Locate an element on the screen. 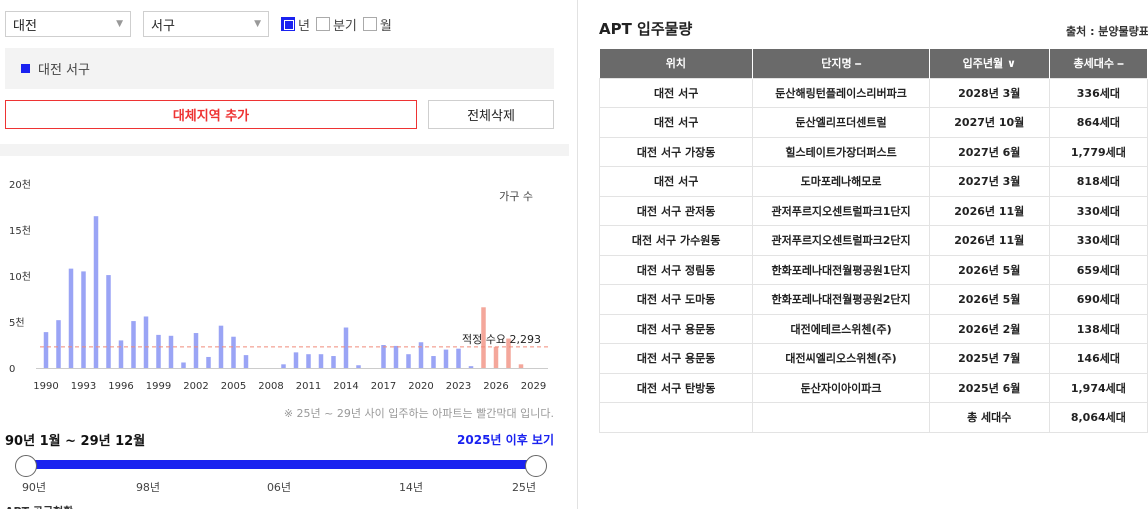 Image resolution: width=1148 pixels, height=509 pixels. legend-square-icon is located at coordinates (25, 68).